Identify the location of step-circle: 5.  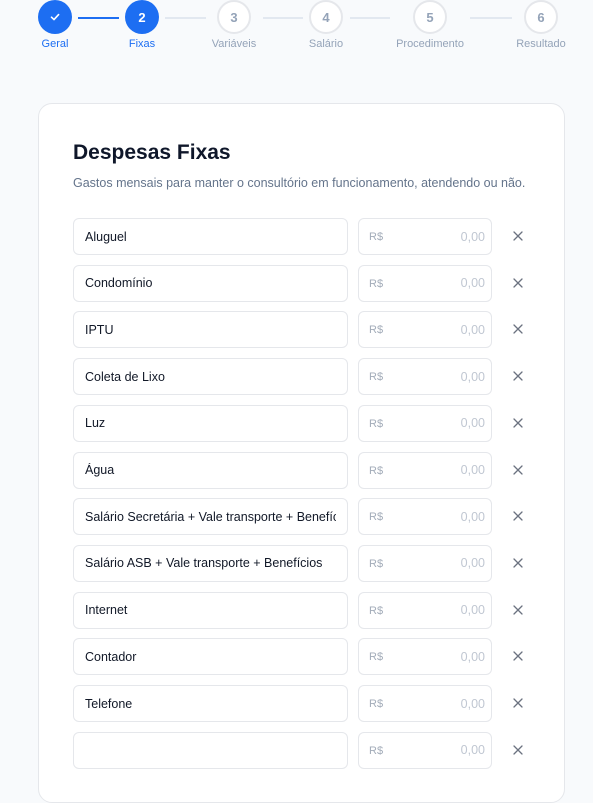
(430, 17).